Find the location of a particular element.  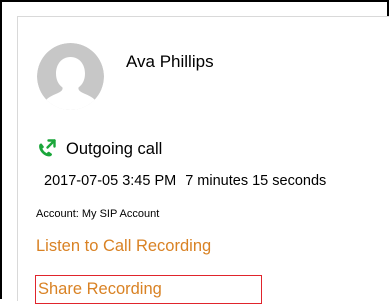

contact-name: Ava Phillips is located at coordinates (170, 61).